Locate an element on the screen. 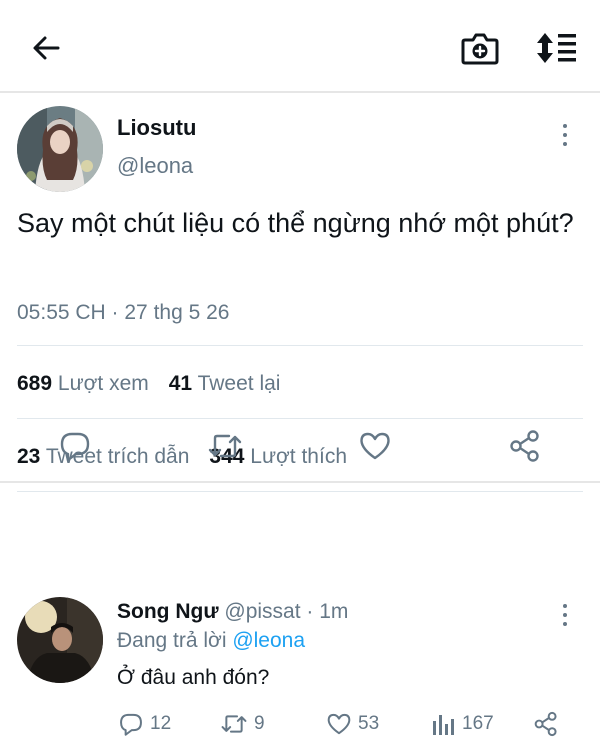 Image resolution: width=600 pixels, height=751 pixels. reply-author-handle: @pissat is located at coordinates (262, 611).